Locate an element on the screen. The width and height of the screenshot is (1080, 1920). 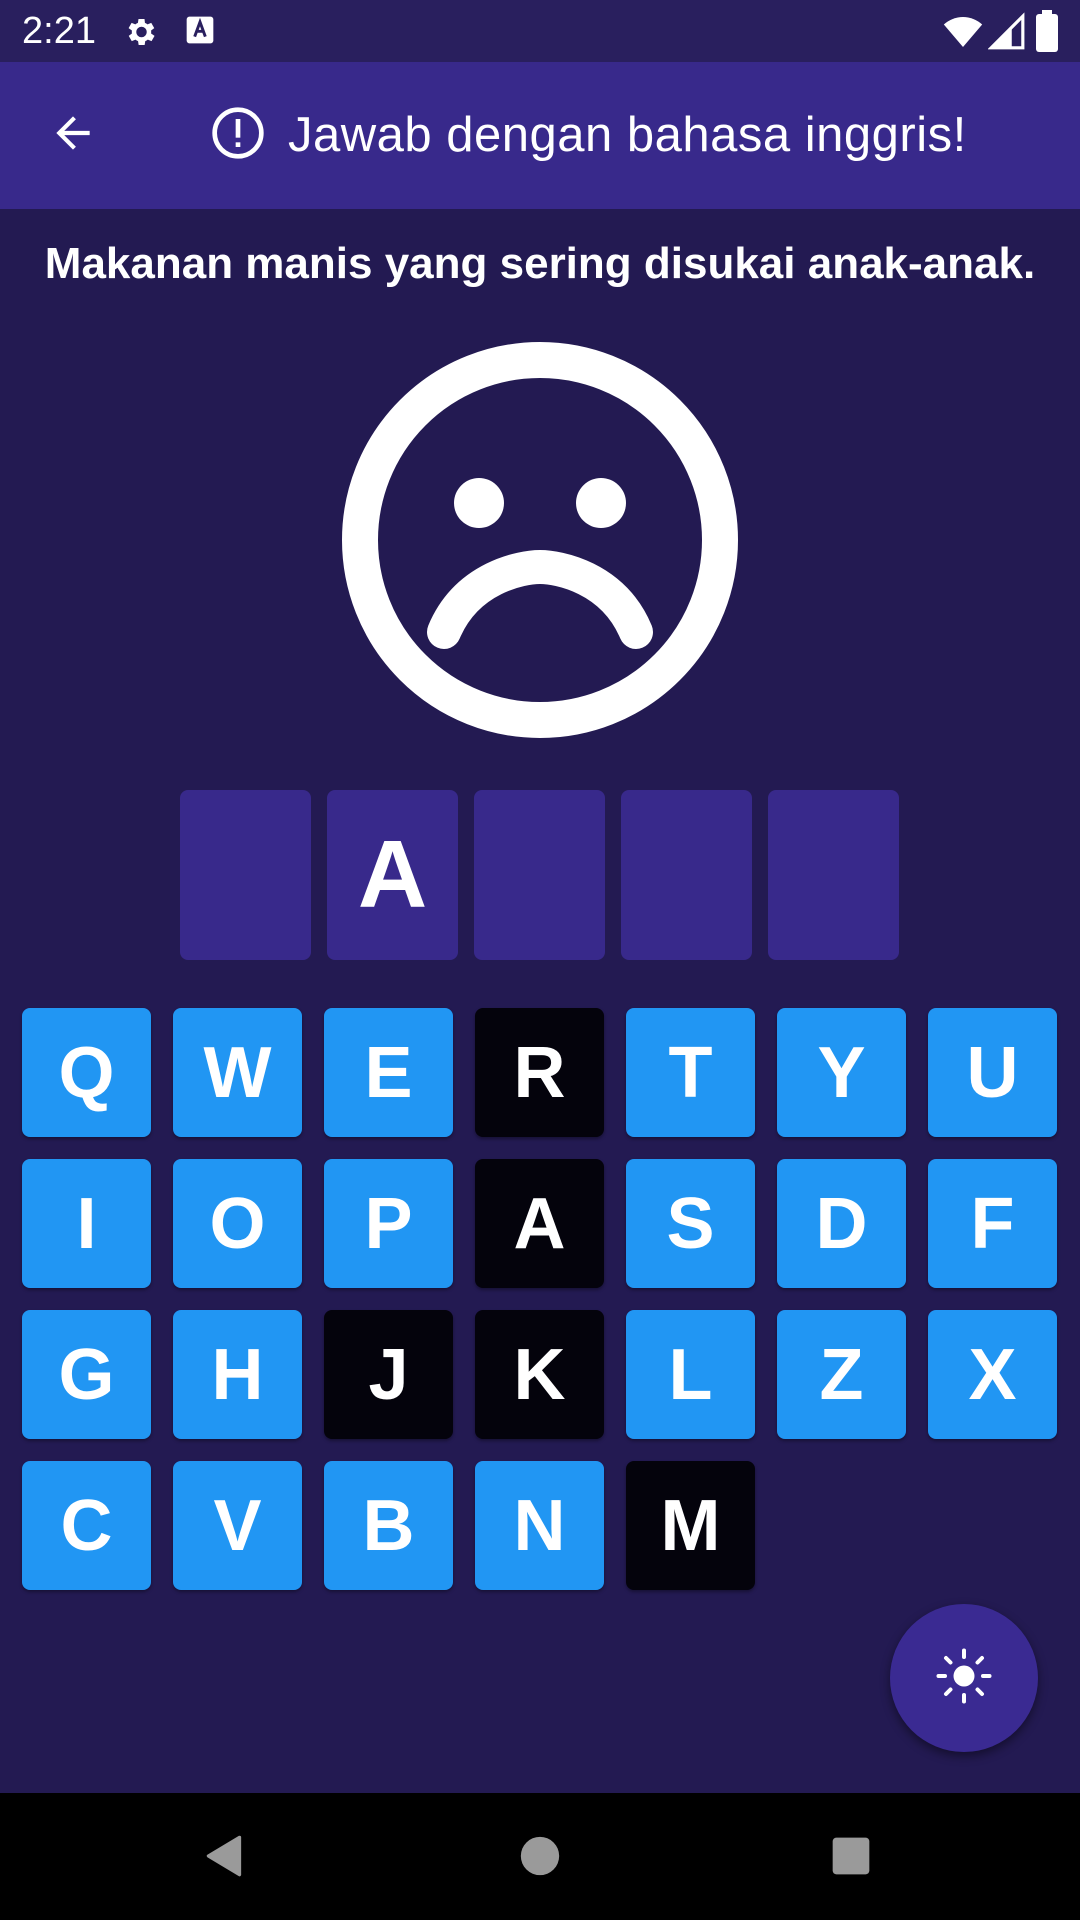
nav-recents-icon is located at coordinates (851, 1858).